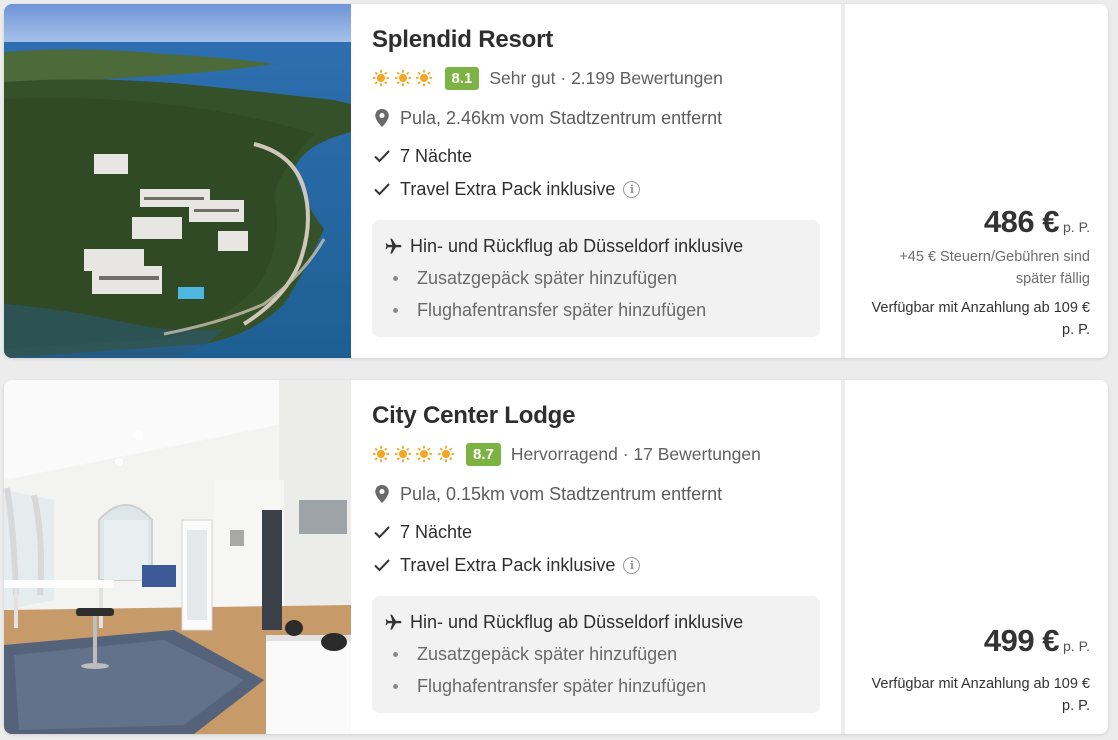  Describe the element at coordinates (561, 117) in the screenshot. I see `location-text: Pula, 2.46km vom Stadtzentrum entfernt` at that location.